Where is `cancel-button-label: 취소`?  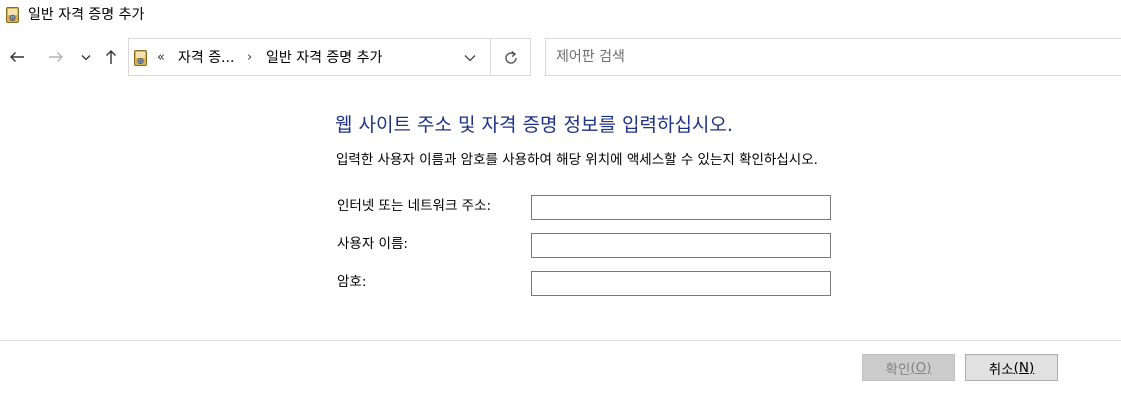
cancel-button-label: 취소 is located at coordinates (1001, 369).